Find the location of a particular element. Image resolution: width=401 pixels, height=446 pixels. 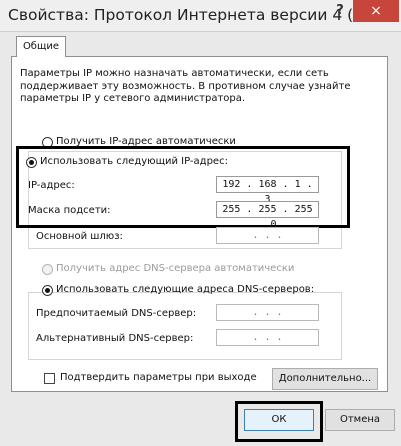

gateway-label: Основной шлюз: is located at coordinates (79, 236).